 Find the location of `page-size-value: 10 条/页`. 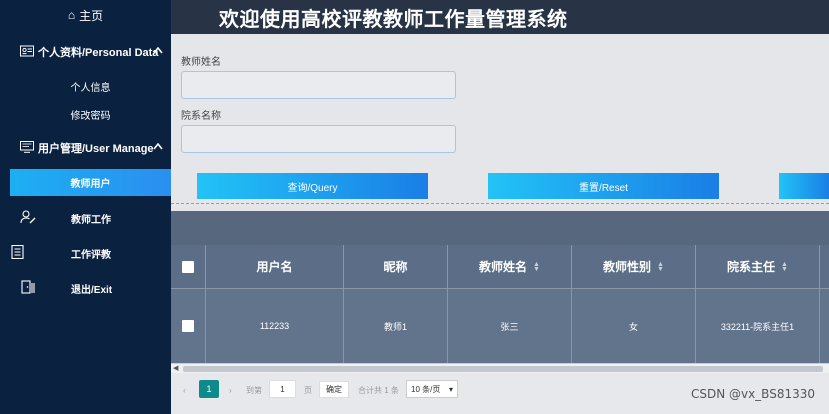

page-size-value: 10 条/页 is located at coordinates (426, 389).